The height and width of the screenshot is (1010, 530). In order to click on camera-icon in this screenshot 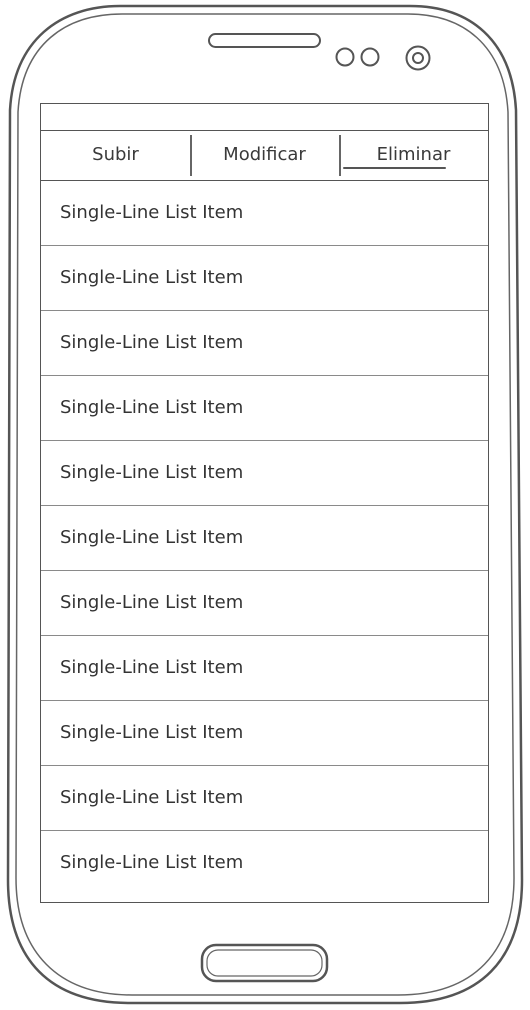, I will do `click(418, 58)`.